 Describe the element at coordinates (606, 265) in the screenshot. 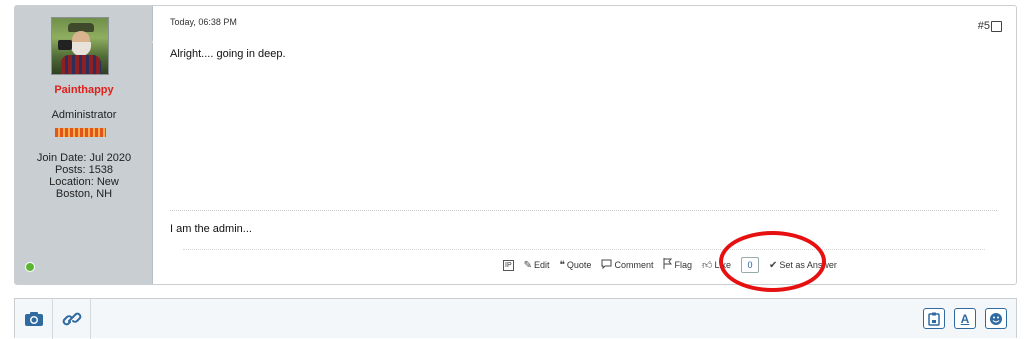

I see `comment-icon` at that location.